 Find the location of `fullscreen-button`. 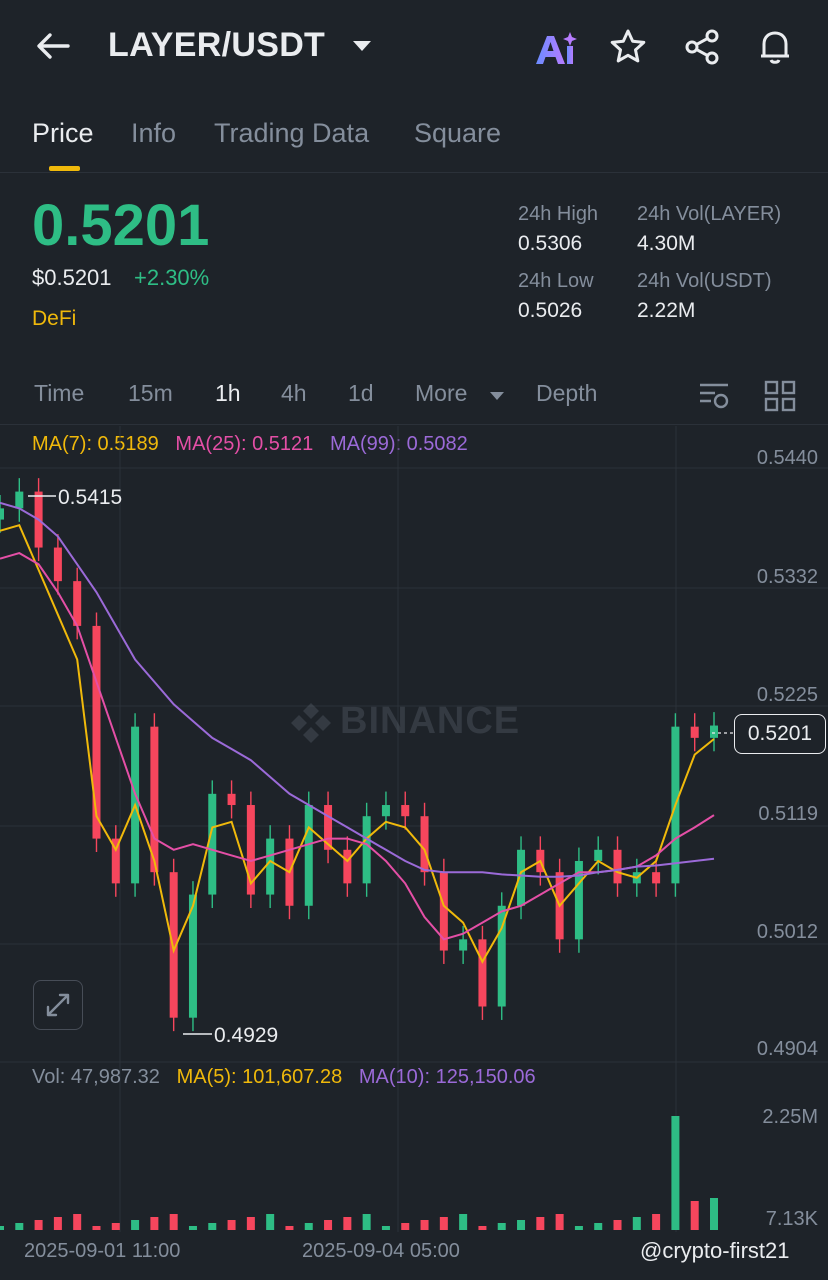

fullscreen-button is located at coordinates (58, 1005).